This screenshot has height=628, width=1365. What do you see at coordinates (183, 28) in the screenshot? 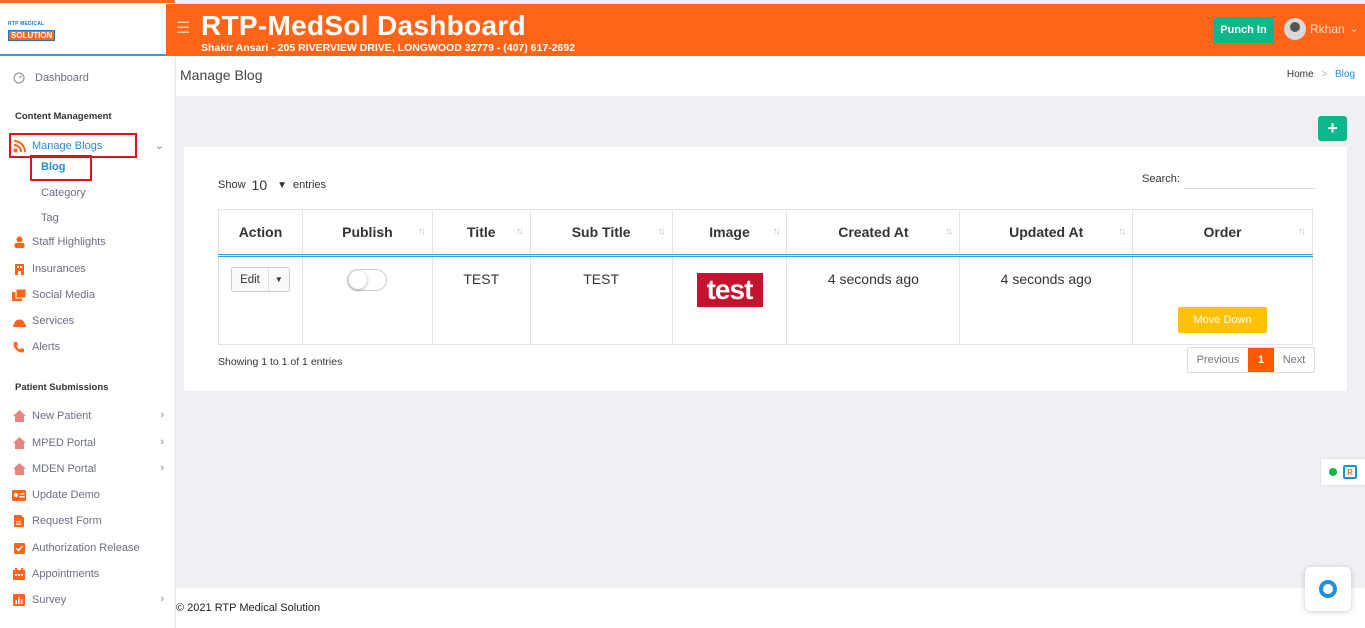
I see `hamburger-icon: ☰` at bounding box center [183, 28].